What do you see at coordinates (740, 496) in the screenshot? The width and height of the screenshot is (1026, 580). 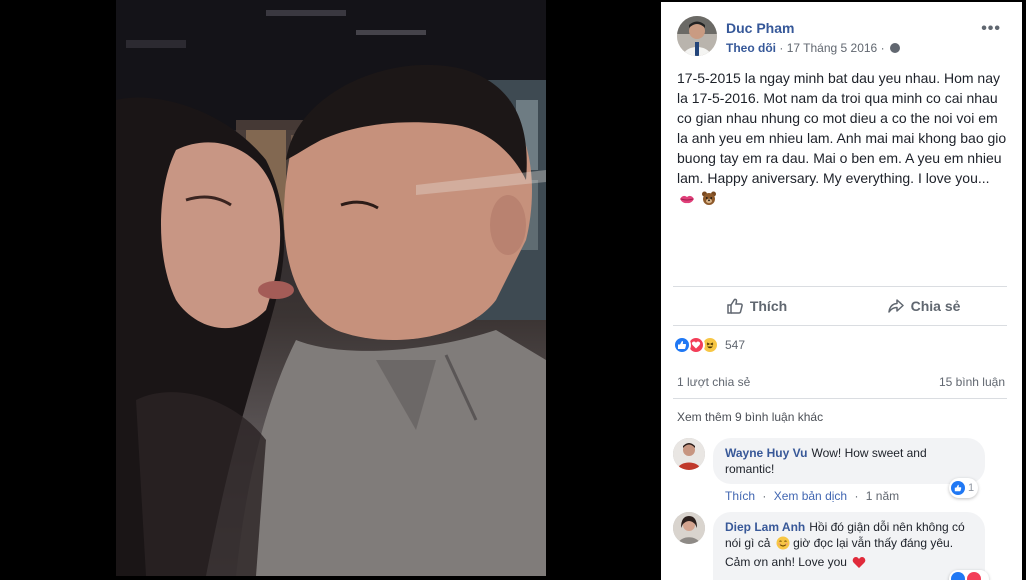 I see `comment-like-link: Thích` at bounding box center [740, 496].